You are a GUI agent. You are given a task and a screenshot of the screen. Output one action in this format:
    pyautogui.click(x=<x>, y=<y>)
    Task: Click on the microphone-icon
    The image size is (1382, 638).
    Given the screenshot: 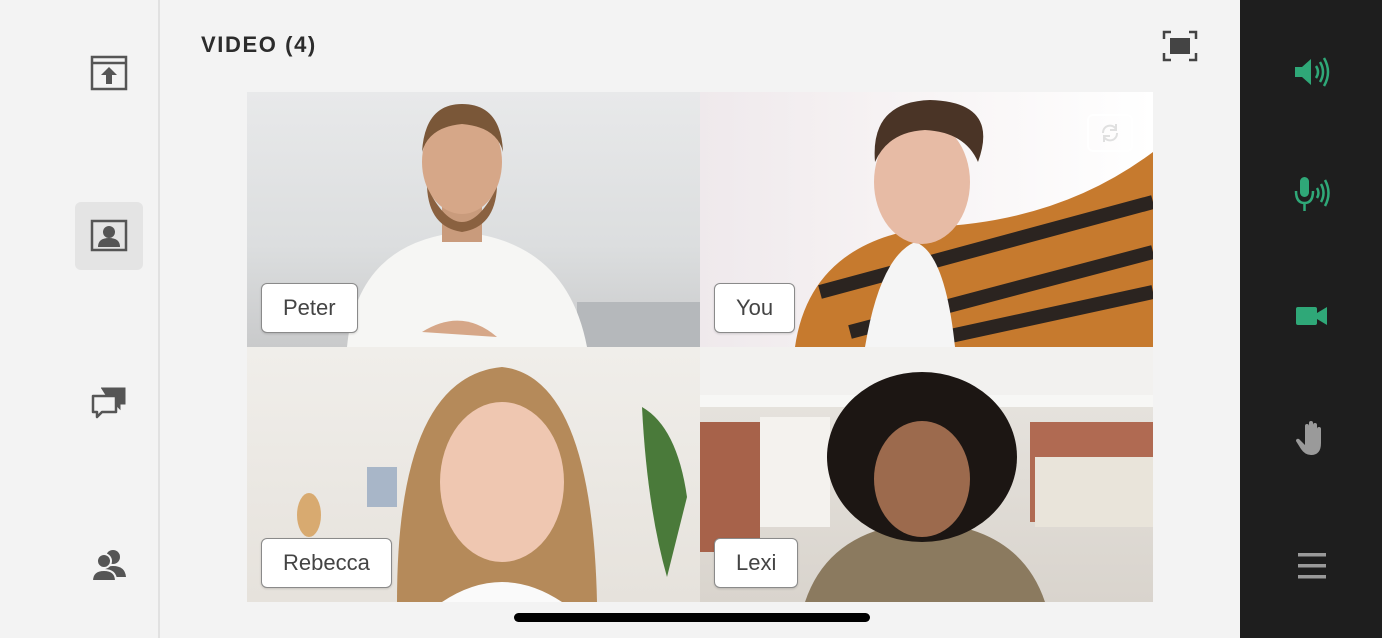 What is the action you would take?
    pyautogui.click(x=1312, y=194)
    